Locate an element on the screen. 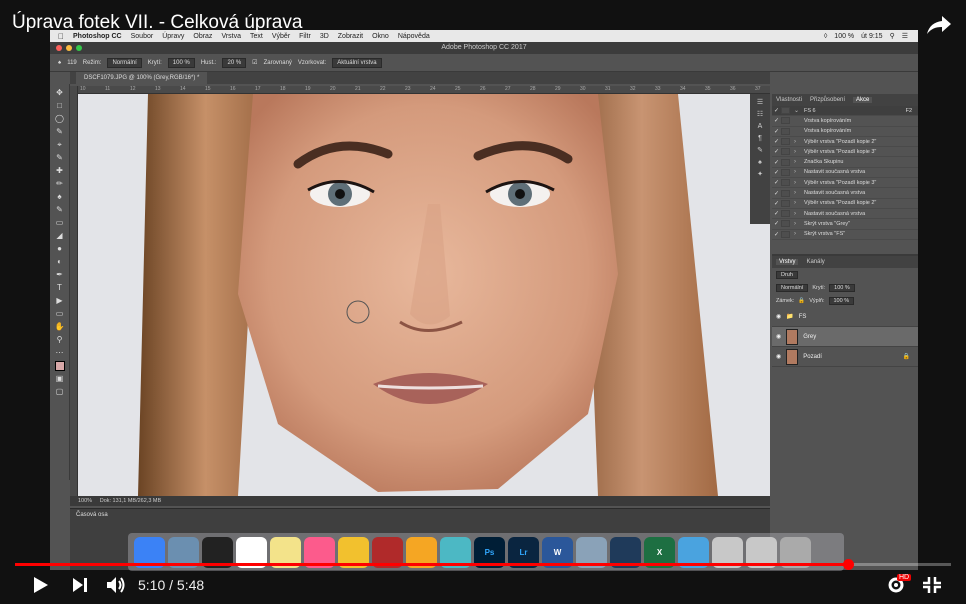  sample-select: Aktuální vrstva is located at coordinates (357, 62).